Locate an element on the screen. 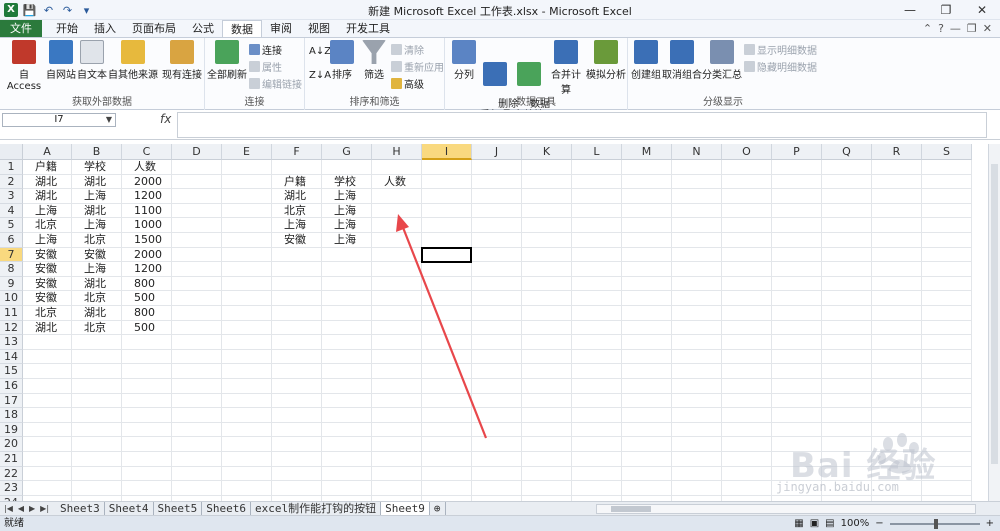 This screenshot has width=1000, height=531. cell-m3 is located at coordinates (647, 196).